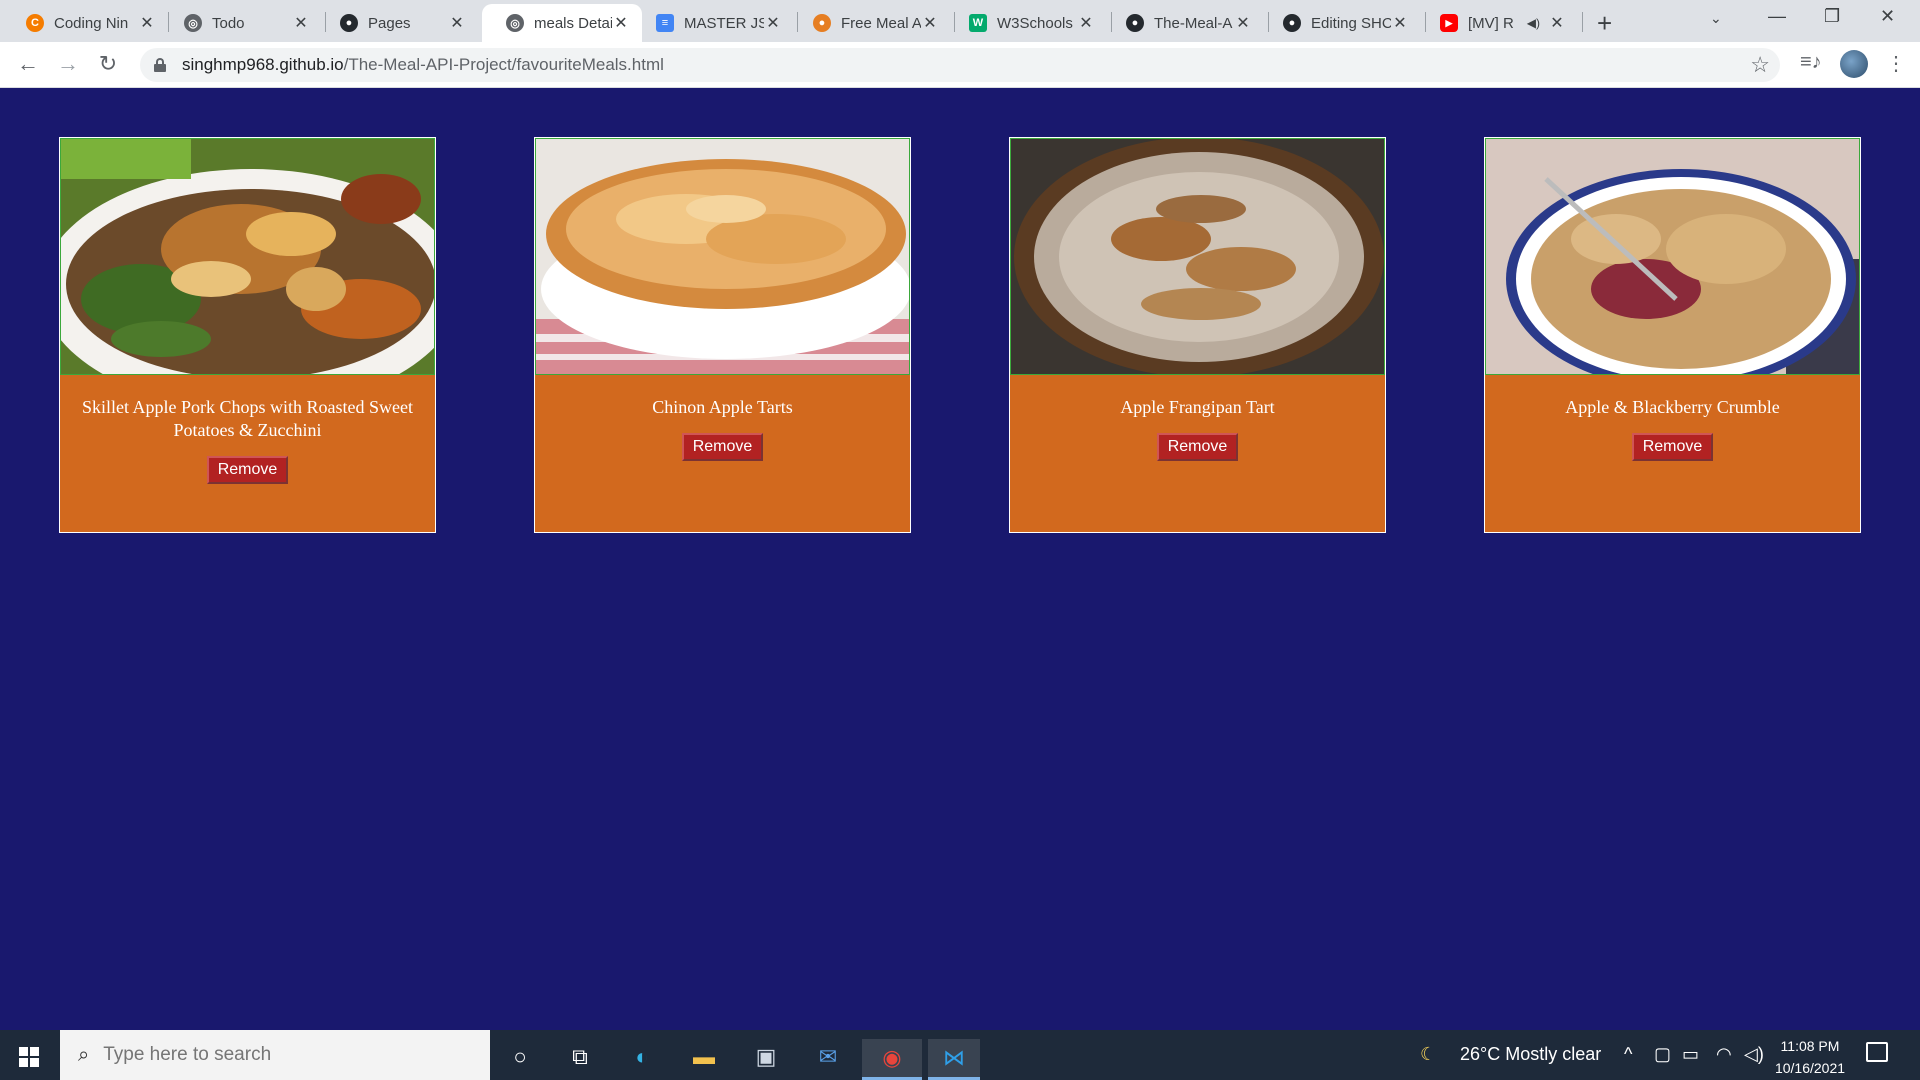 This screenshot has height=1080, width=1920. I want to click on tab-title: meals Detai, so click(573, 23).